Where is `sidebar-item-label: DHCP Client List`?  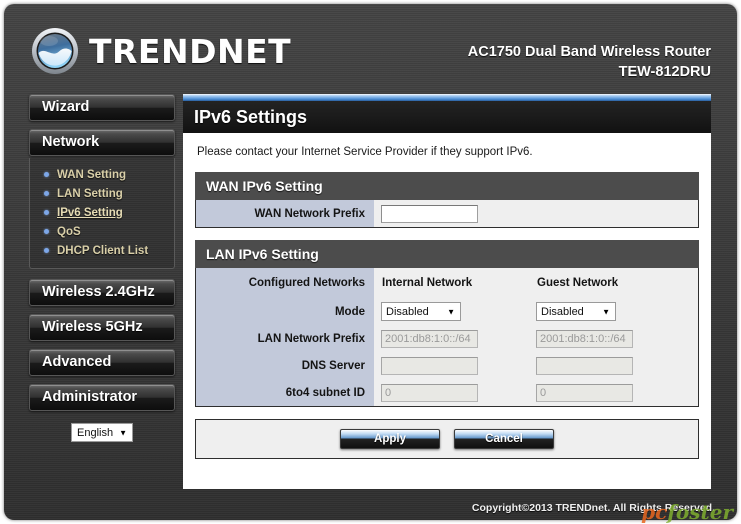
sidebar-item-label: DHCP Client List is located at coordinates (103, 250).